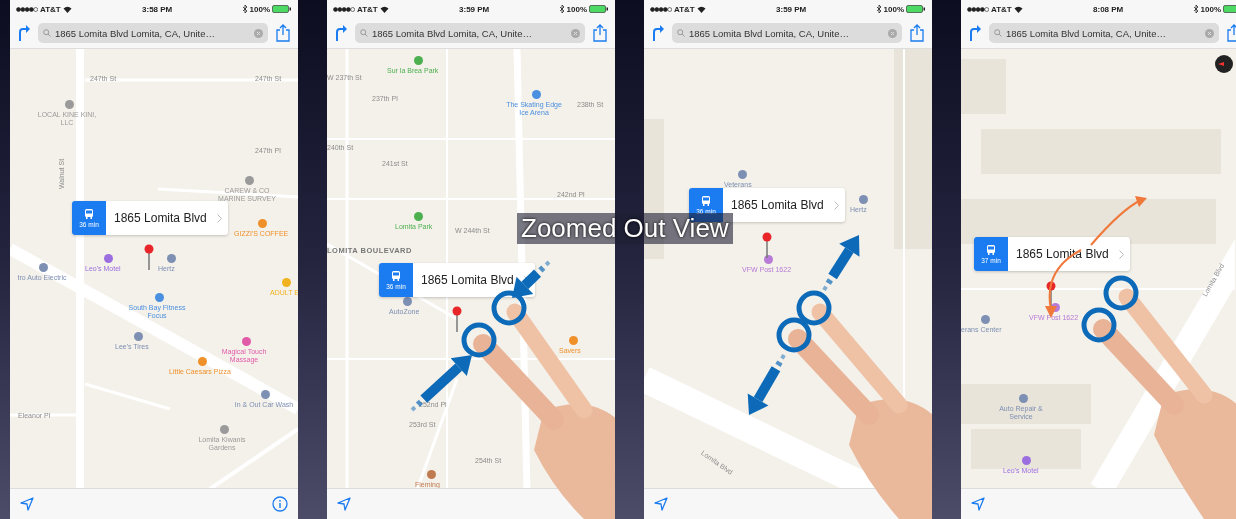 This screenshot has width=1236, height=519. What do you see at coordinates (1108, 9) in the screenshot?
I see `clock-text: 8:08 PM` at bounding box center [1108, 9].